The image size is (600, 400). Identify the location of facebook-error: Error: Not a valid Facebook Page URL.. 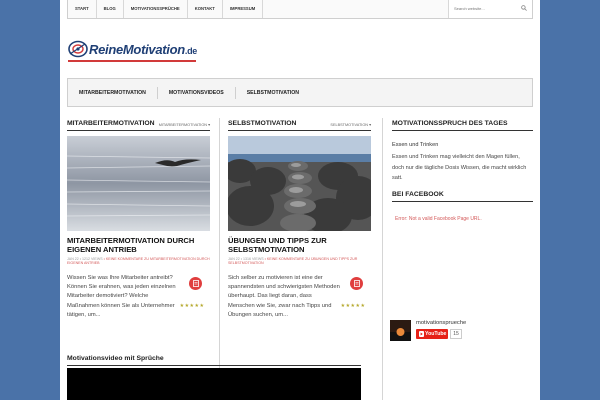
(438, 219).